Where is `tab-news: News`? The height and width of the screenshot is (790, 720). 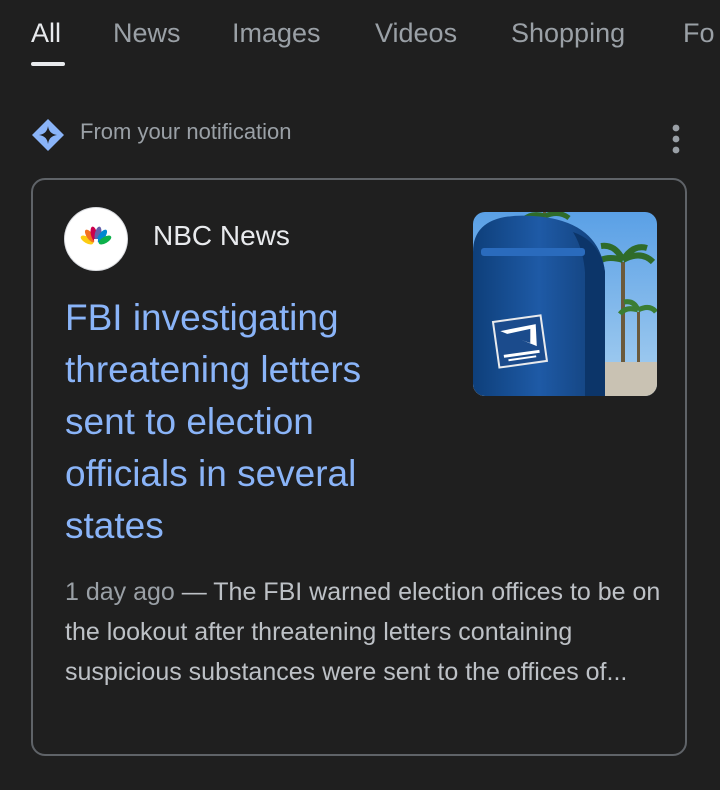
tab-news: News is located at coordinates (147, 33).